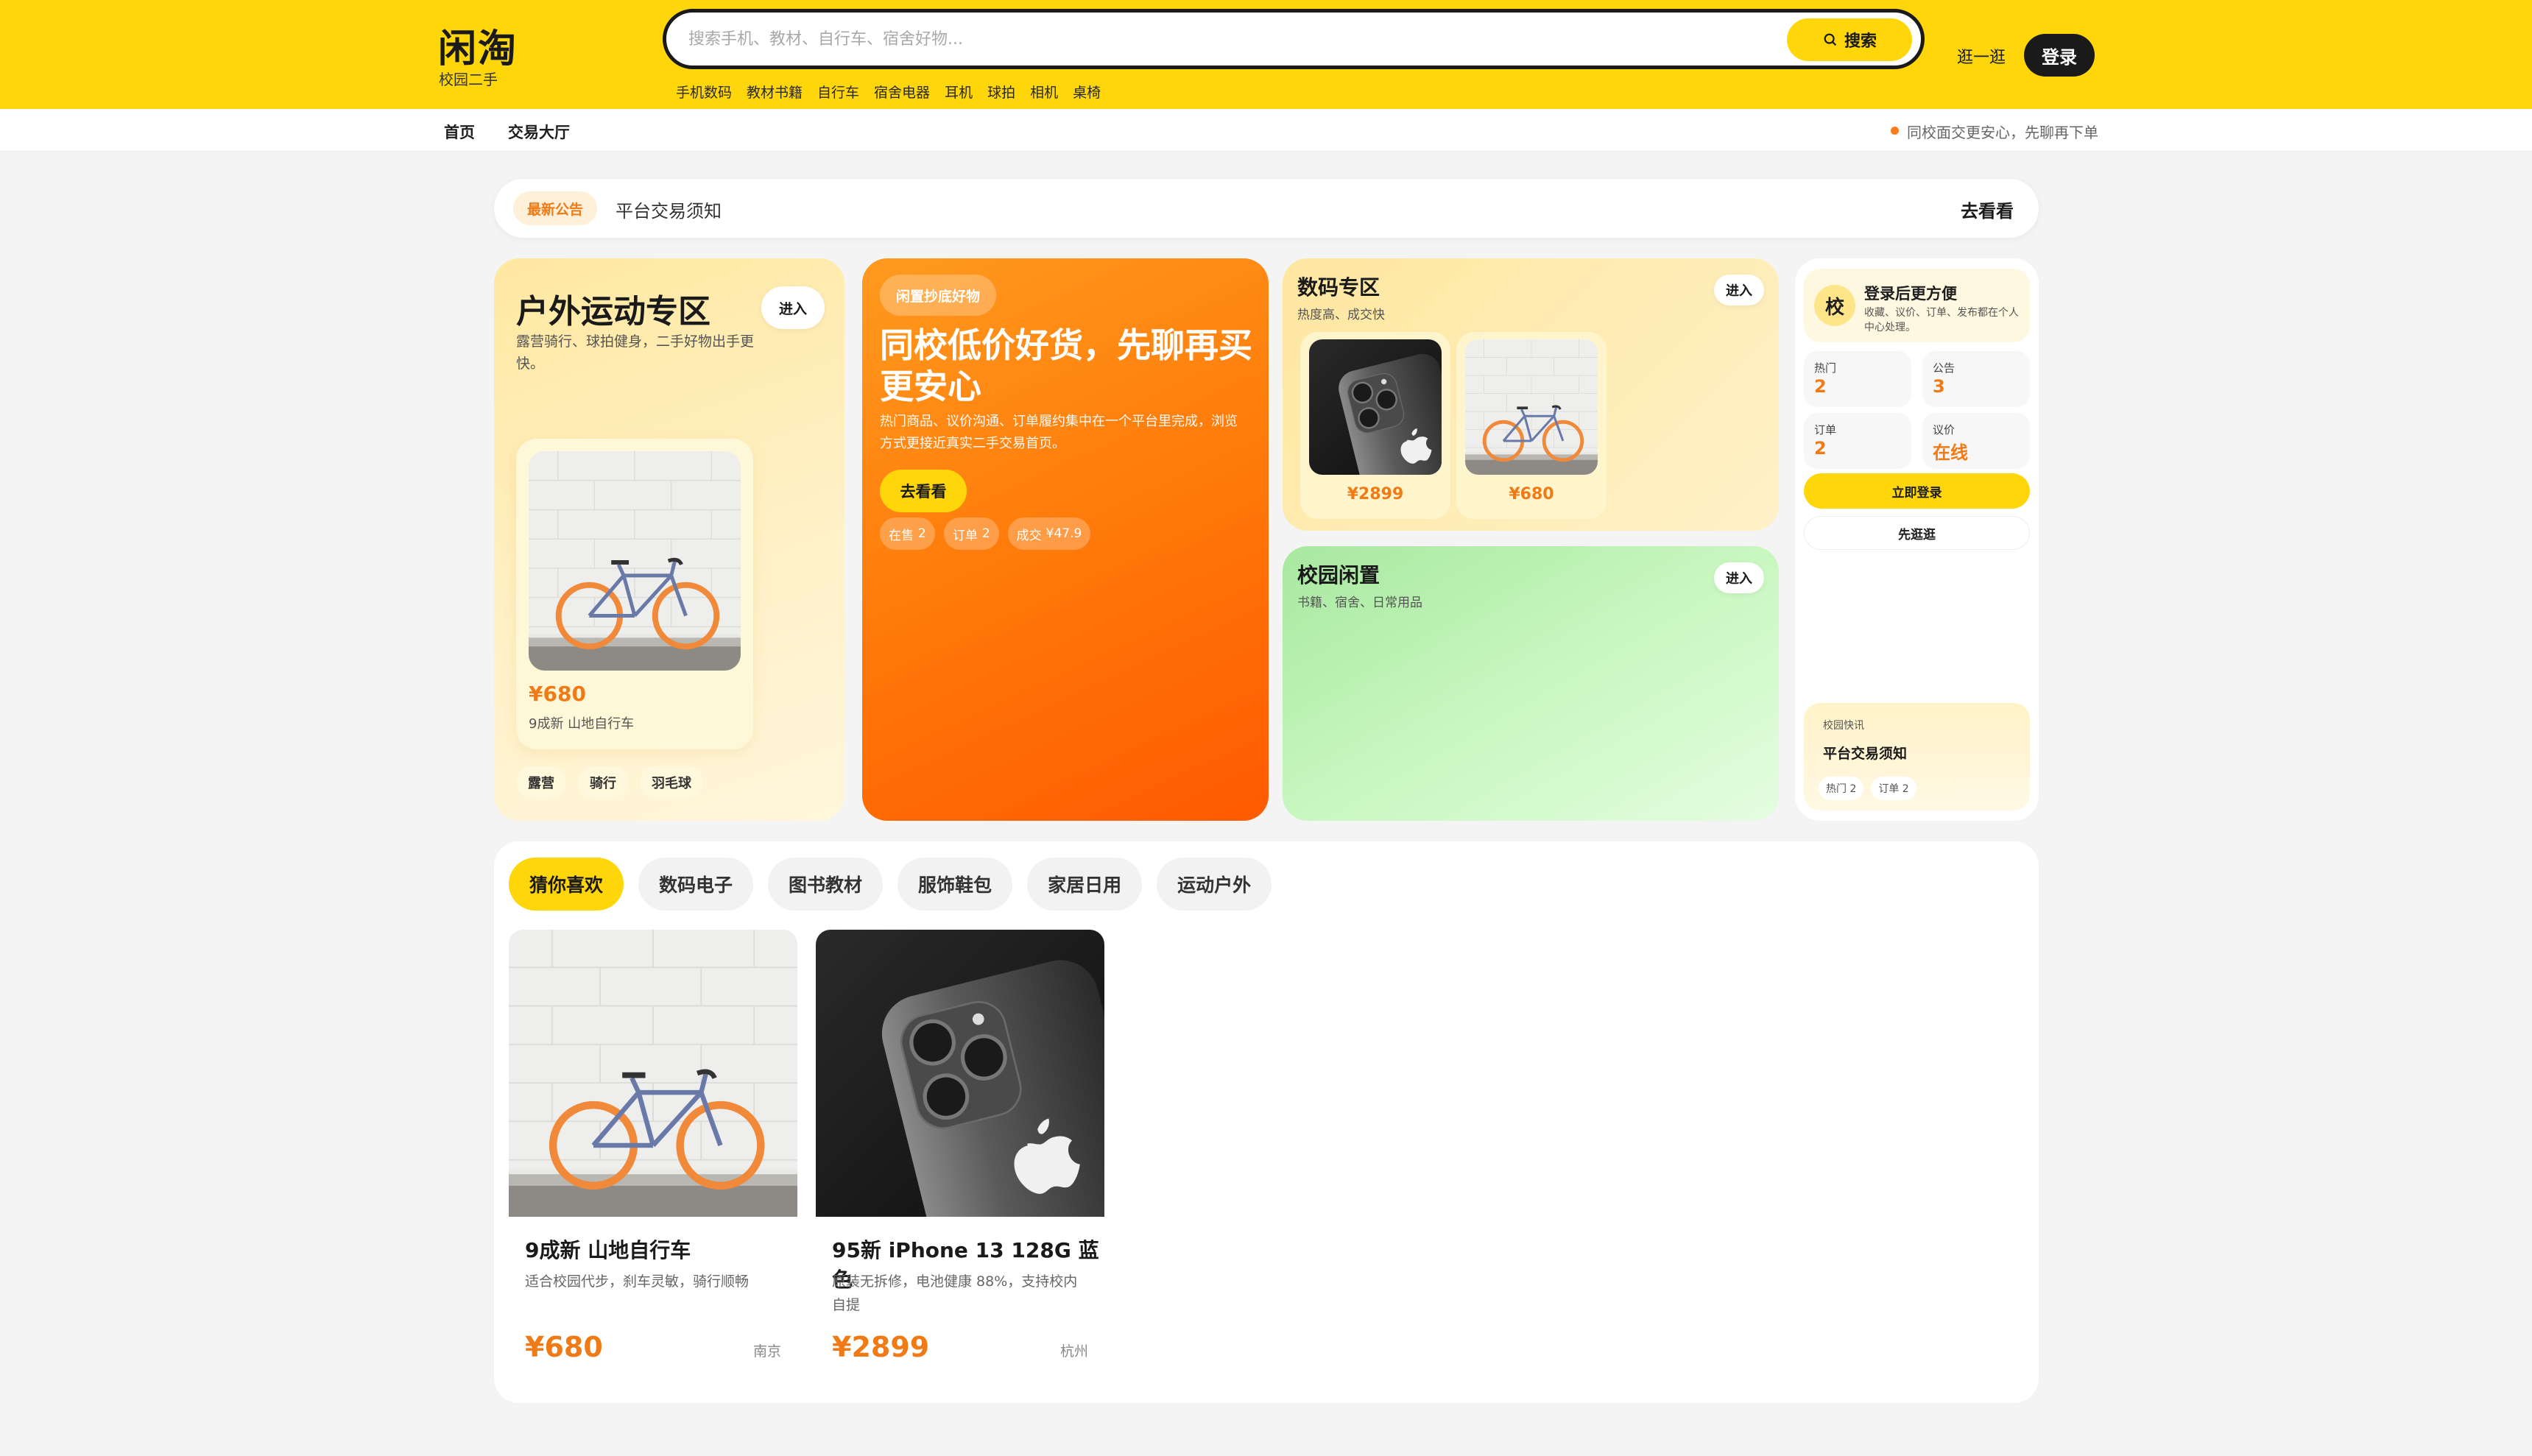 This screenshot has width=2532, height=1456. What do you see at coordinates (566, 884) in the screenshot?
I see `tab-guess-you-like: 猜你喜欢` at bounding box center [566, 884].